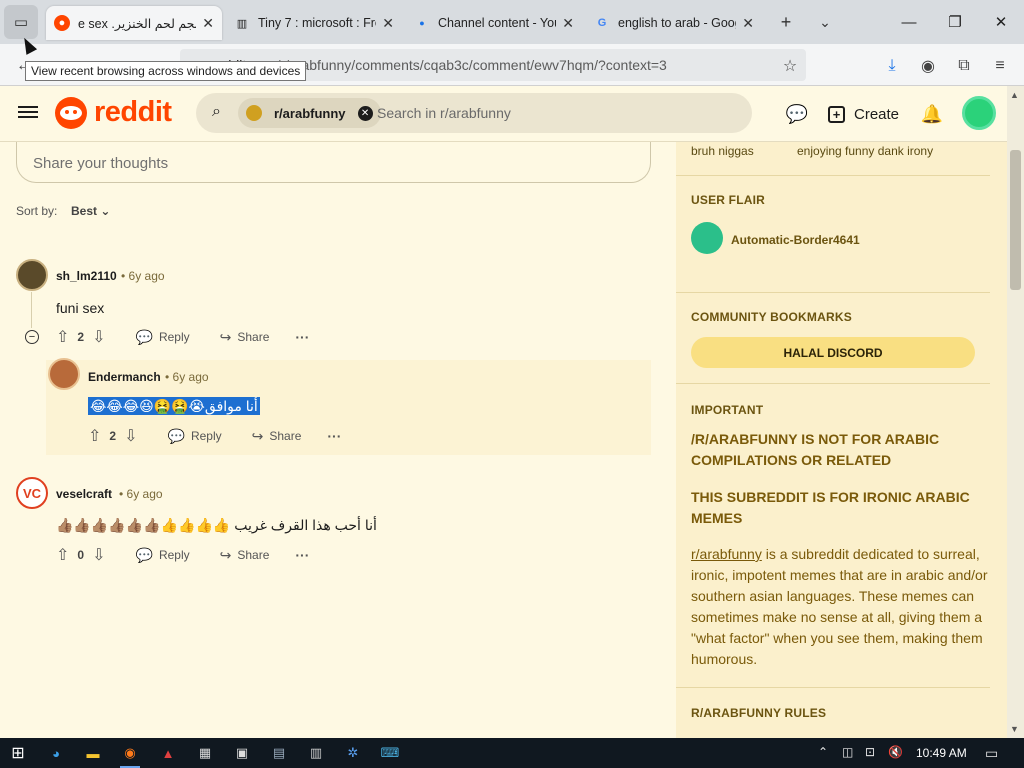  What do you see at coordinates (32, 493) in the screenshot?
I see `avatar: VC` at bounding box center [32, 493].